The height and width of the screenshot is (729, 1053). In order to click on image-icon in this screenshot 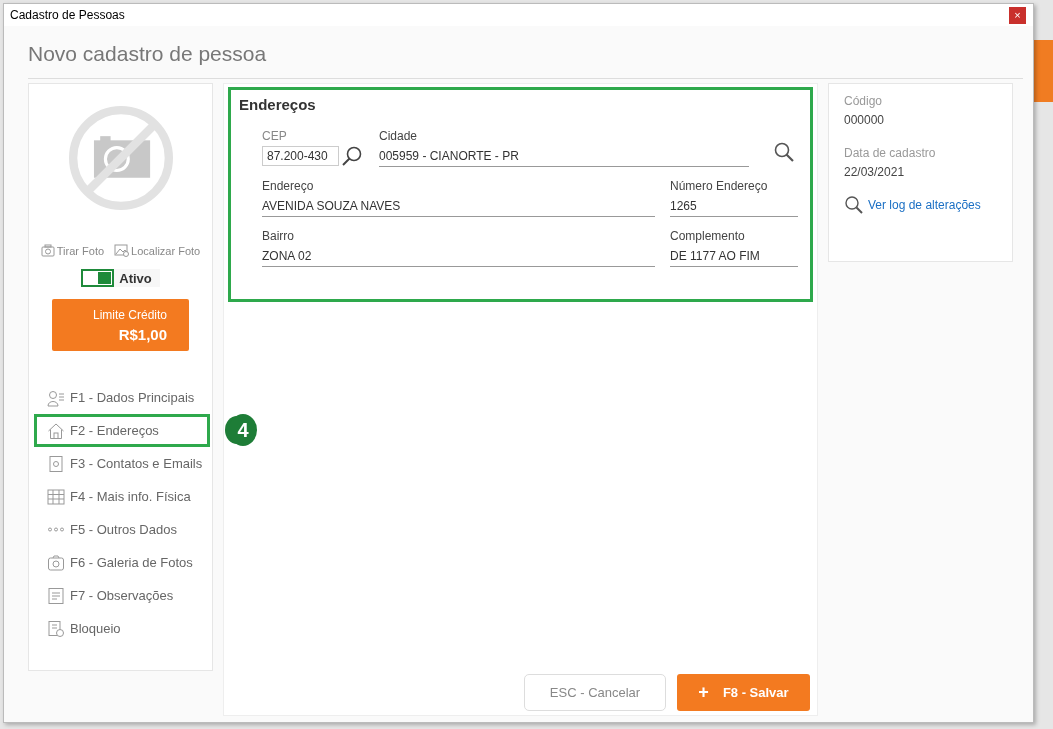, I will do `click(122, 250)`.